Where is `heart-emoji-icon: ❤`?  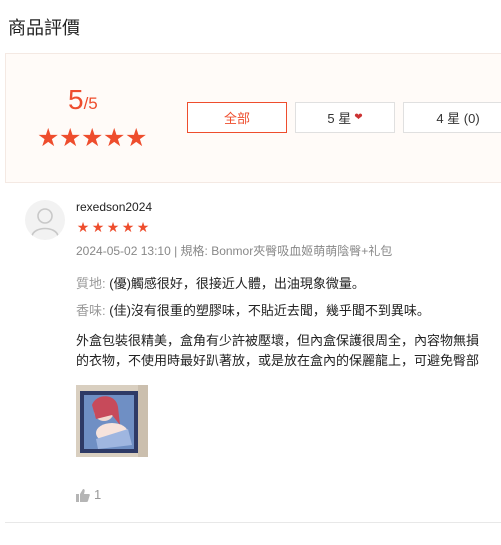 heart-emoji-icon: ❤ is located at coordinates (358, 117).